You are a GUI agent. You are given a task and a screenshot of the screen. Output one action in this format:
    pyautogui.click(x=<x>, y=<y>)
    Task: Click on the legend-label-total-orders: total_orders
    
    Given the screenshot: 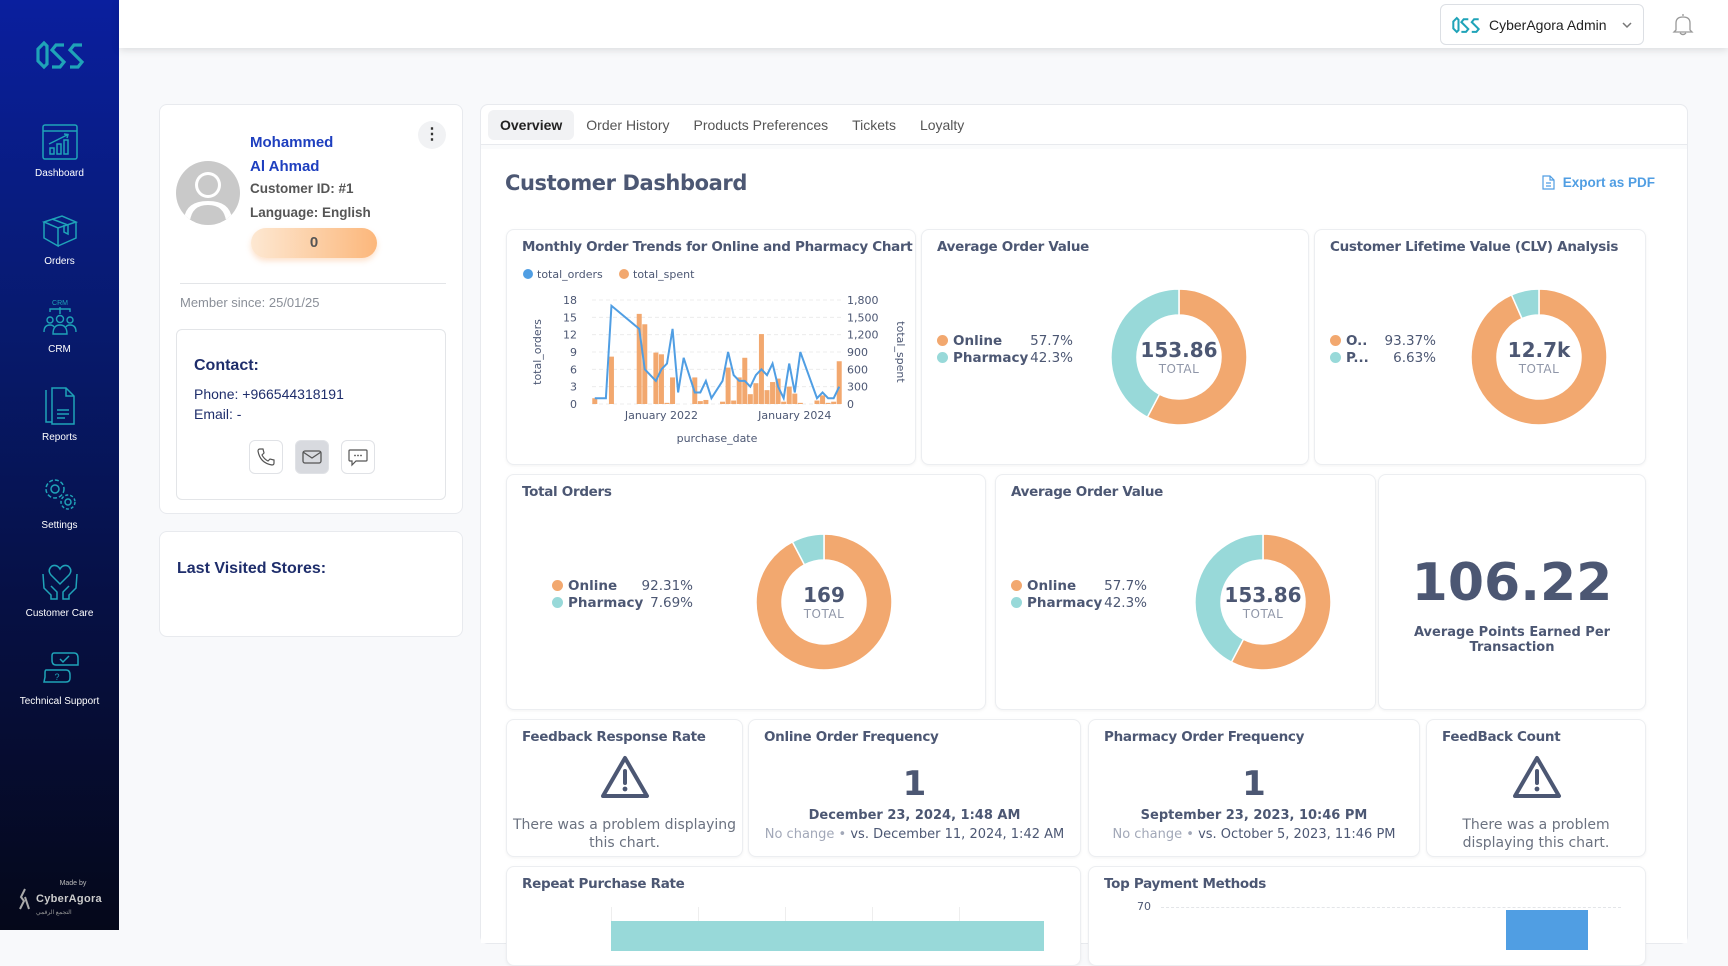 What is the action you would take?
    pyautogui.click(x=570, y=274)
    